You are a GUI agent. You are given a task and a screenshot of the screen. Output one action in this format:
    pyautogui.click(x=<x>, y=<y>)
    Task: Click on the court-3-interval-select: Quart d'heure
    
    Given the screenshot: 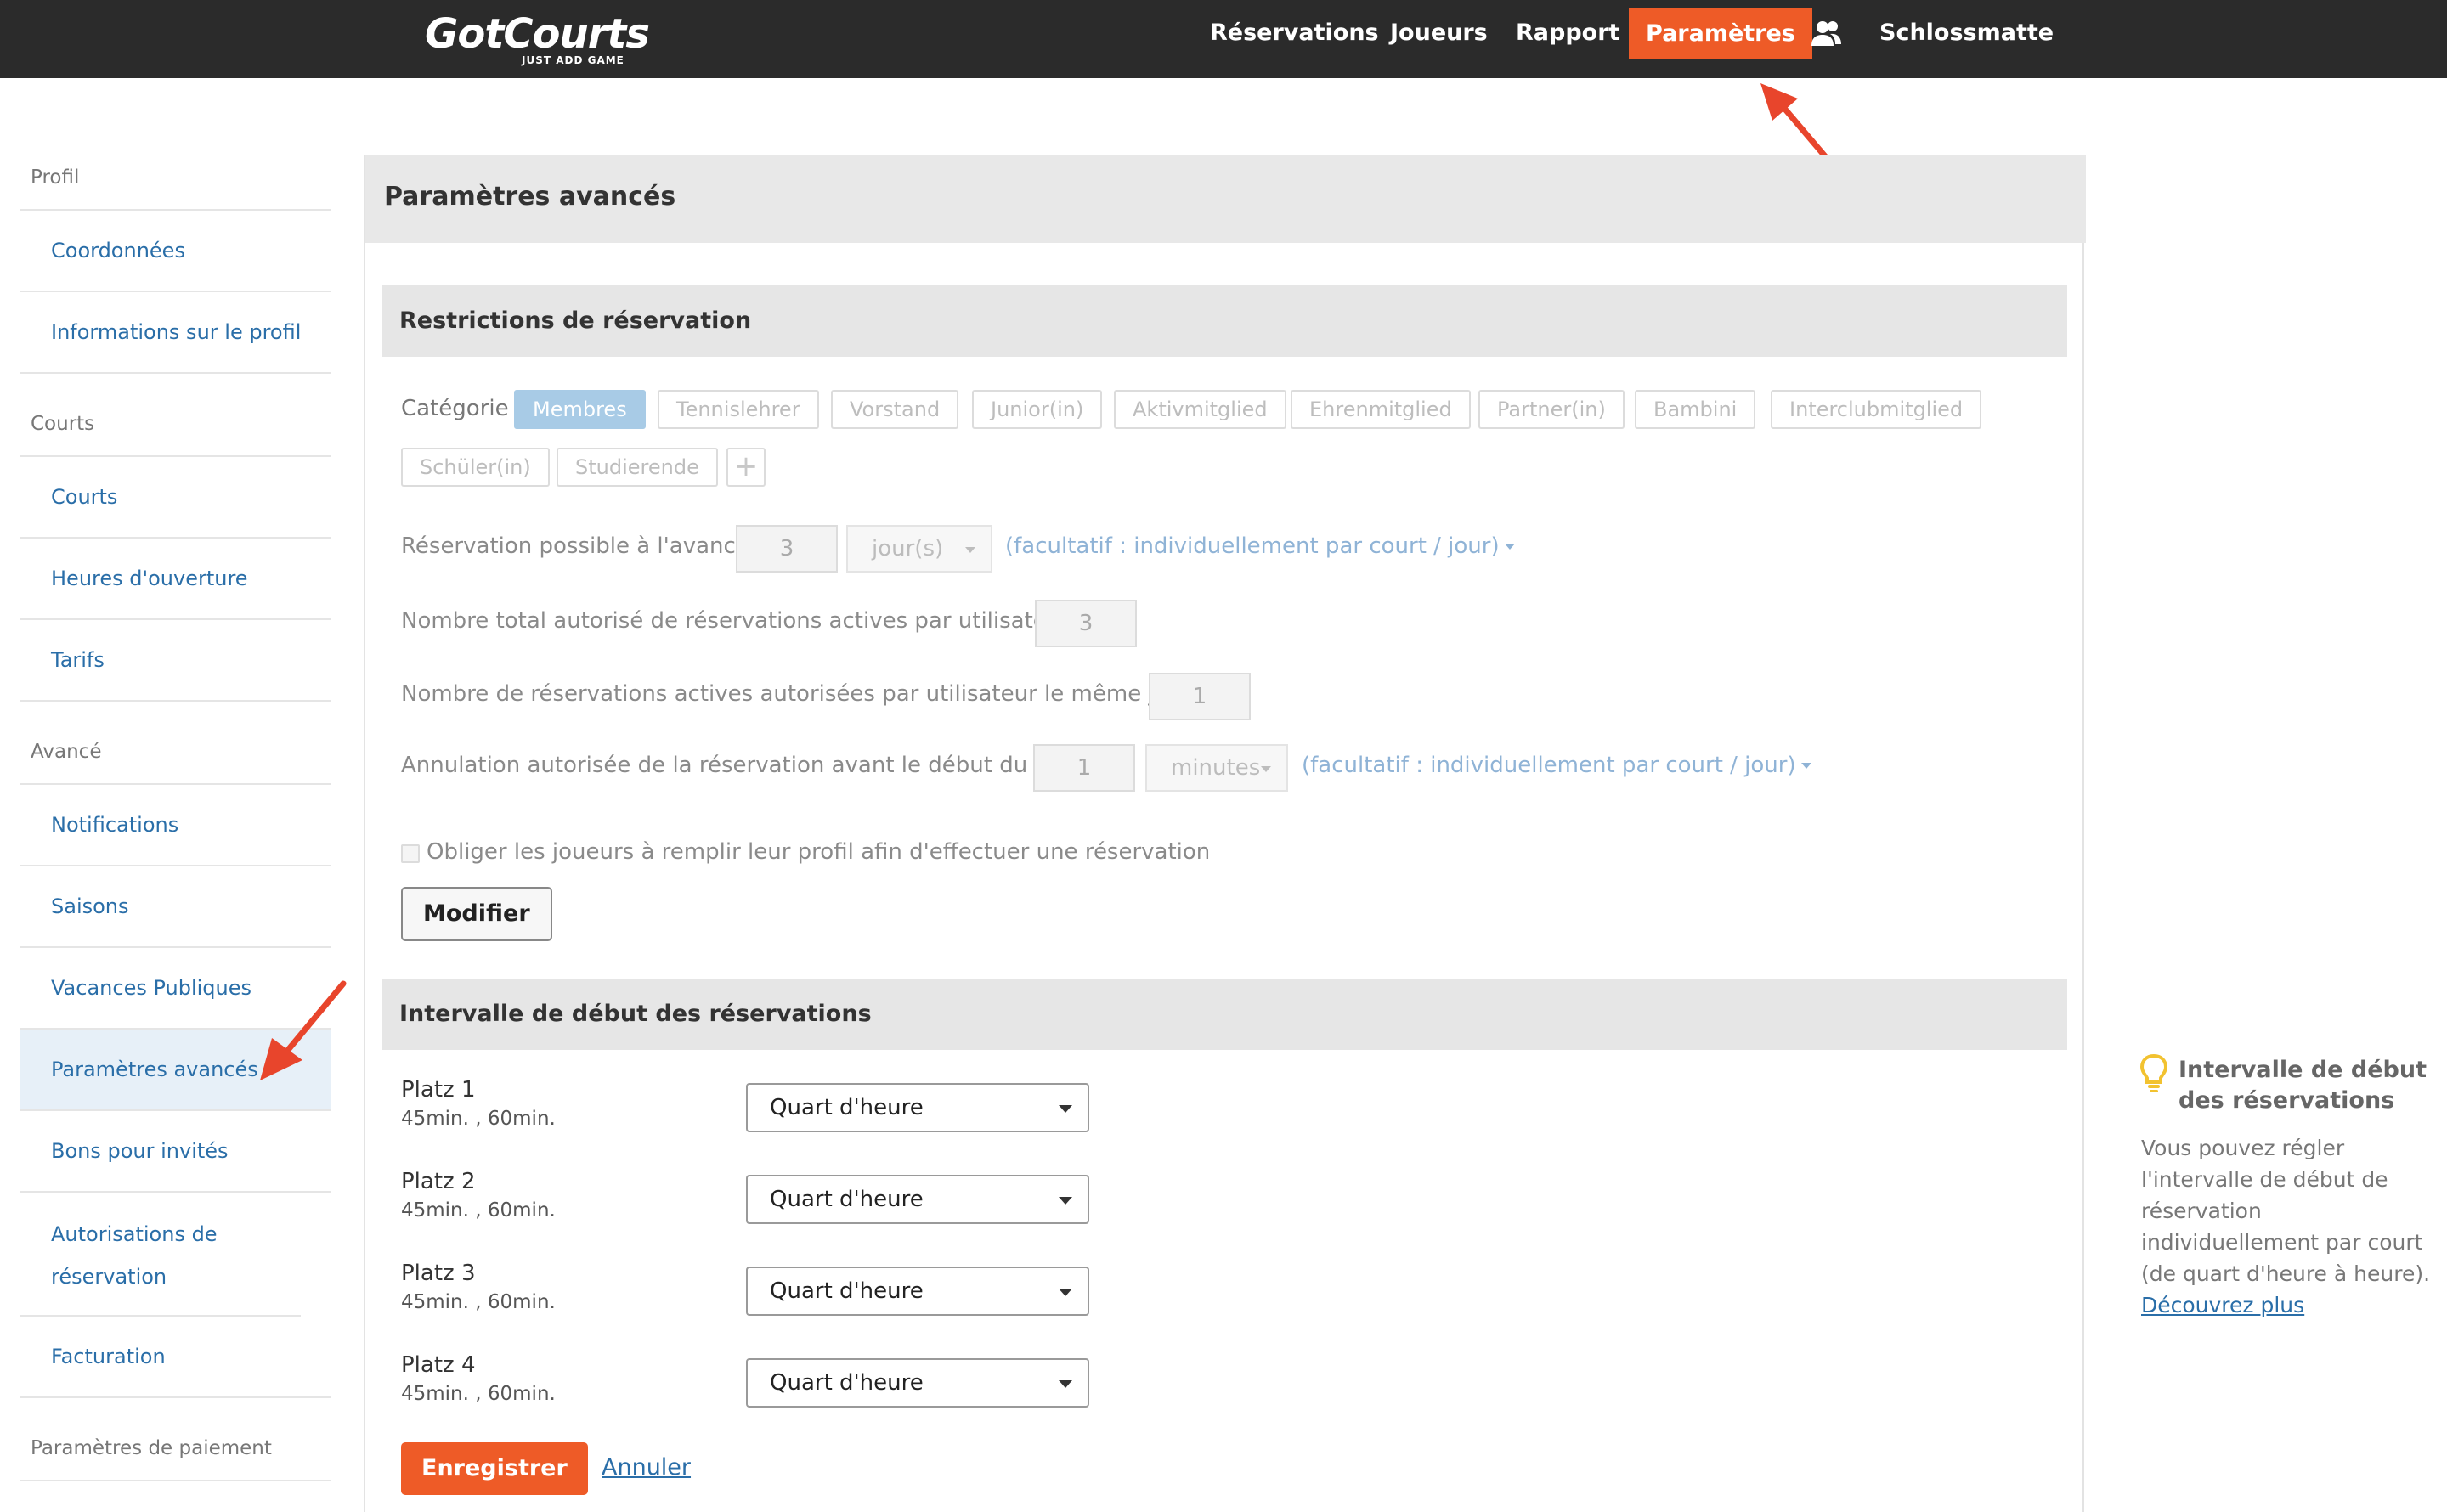 What is the action you would take?
    pyautogui.click(x=917, y=1291)
    